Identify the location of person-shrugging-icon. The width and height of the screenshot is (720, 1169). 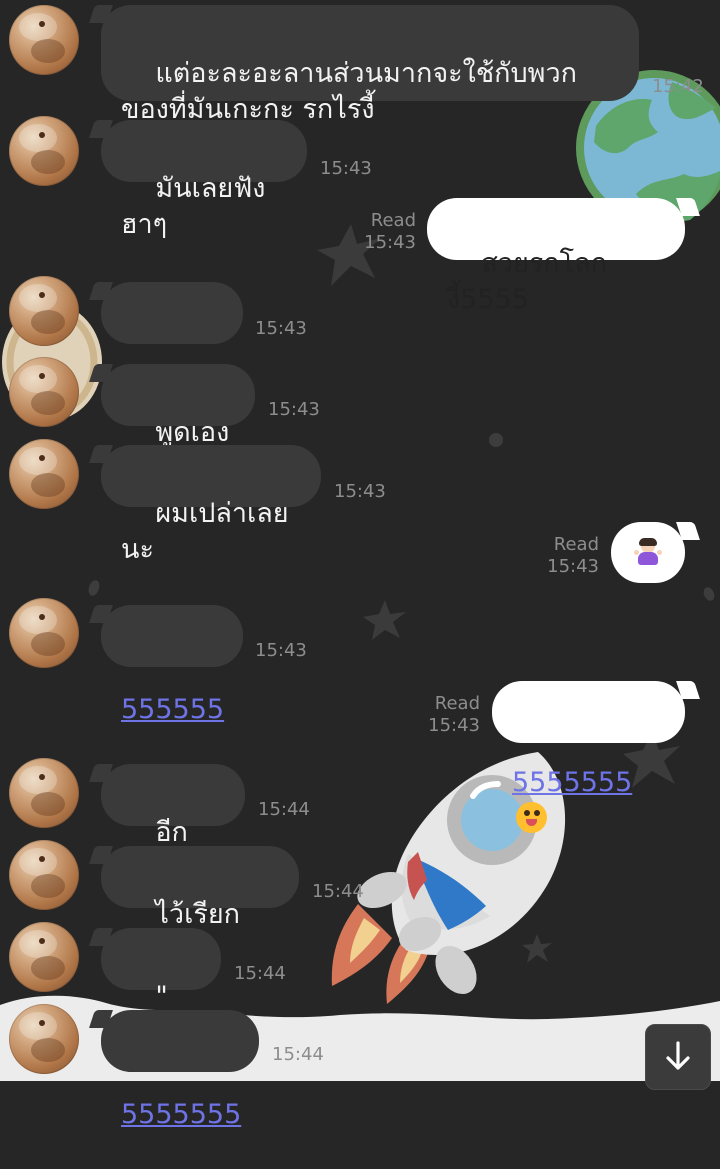
(648, 552).